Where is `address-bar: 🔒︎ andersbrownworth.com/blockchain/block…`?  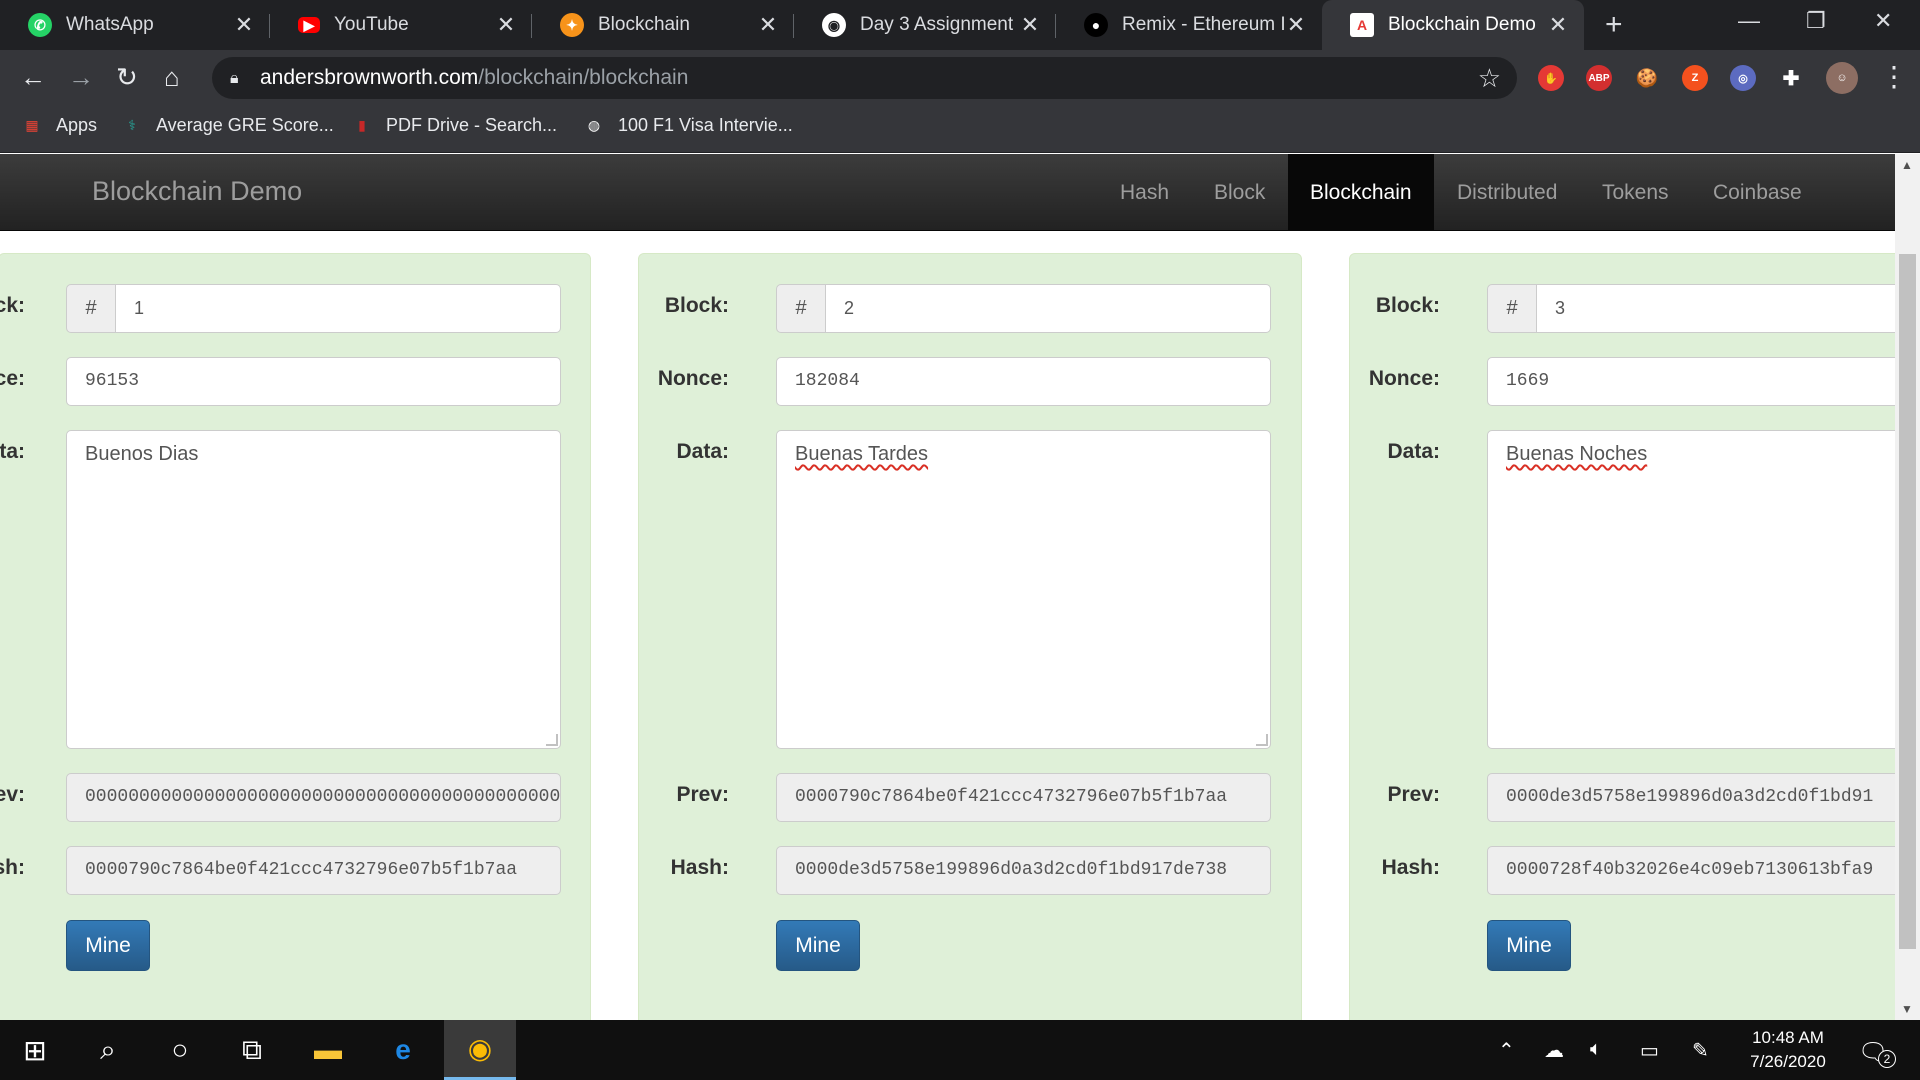
address-bar: 🔒︎ andersbrownworth.com/blockchain/block… is located at coordinates (864, 78).